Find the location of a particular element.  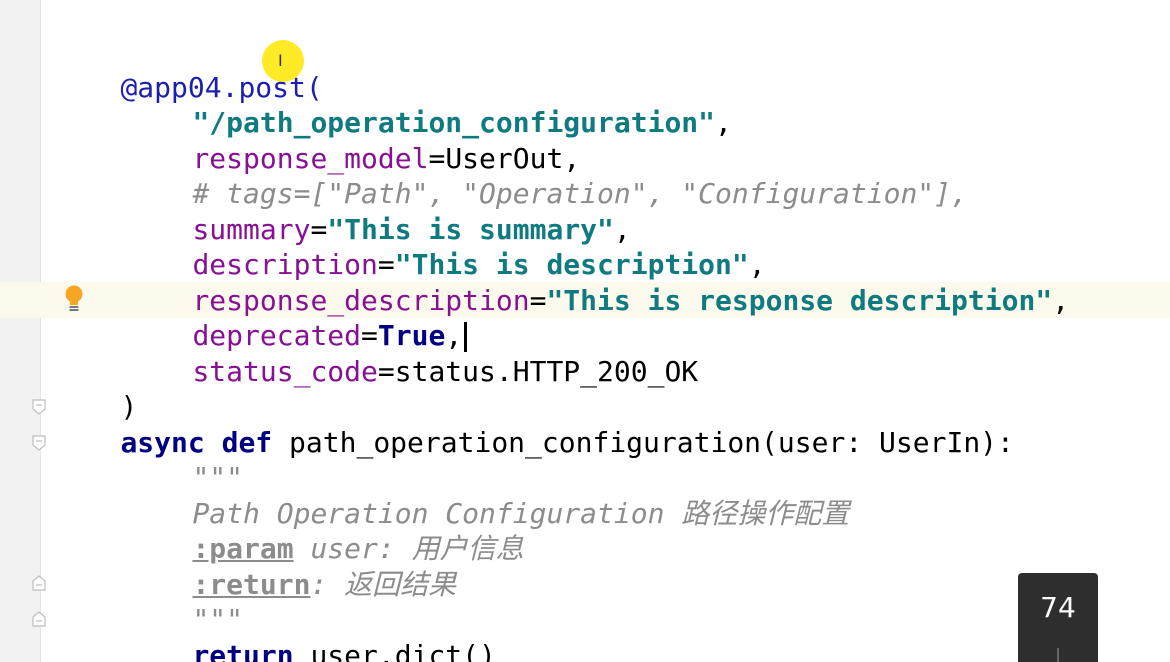

lightbulb-icon is located at coordinates (74, 299).